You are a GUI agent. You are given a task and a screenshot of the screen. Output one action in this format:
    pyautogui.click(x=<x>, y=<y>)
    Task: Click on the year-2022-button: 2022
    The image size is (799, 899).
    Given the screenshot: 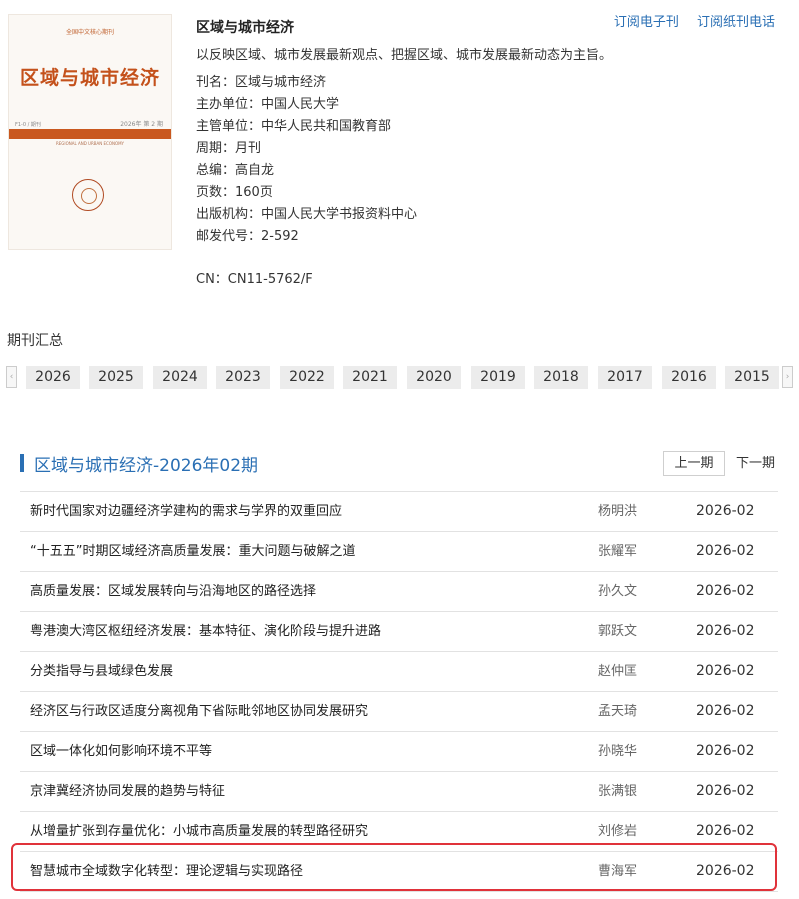 What is the action you would take?
    pyautogui.click(x=307, y=377)
    